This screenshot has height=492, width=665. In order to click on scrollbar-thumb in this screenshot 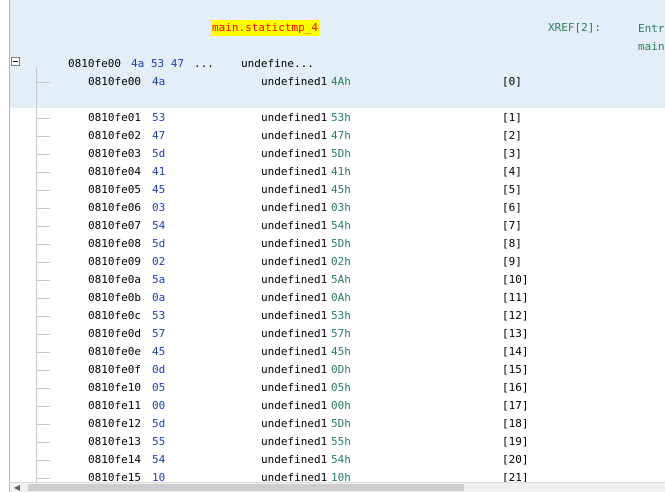, I will do `click(246, 487)`.